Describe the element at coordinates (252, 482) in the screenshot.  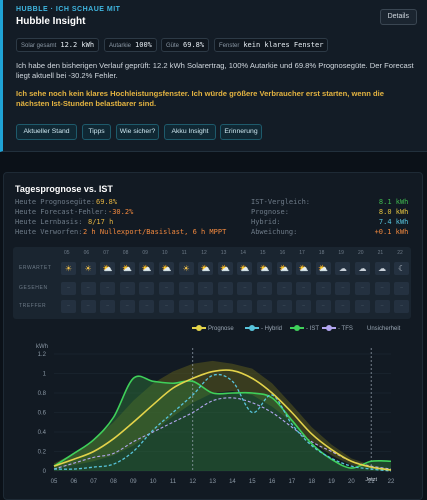
I see `x-tick-label: 15` at that location.